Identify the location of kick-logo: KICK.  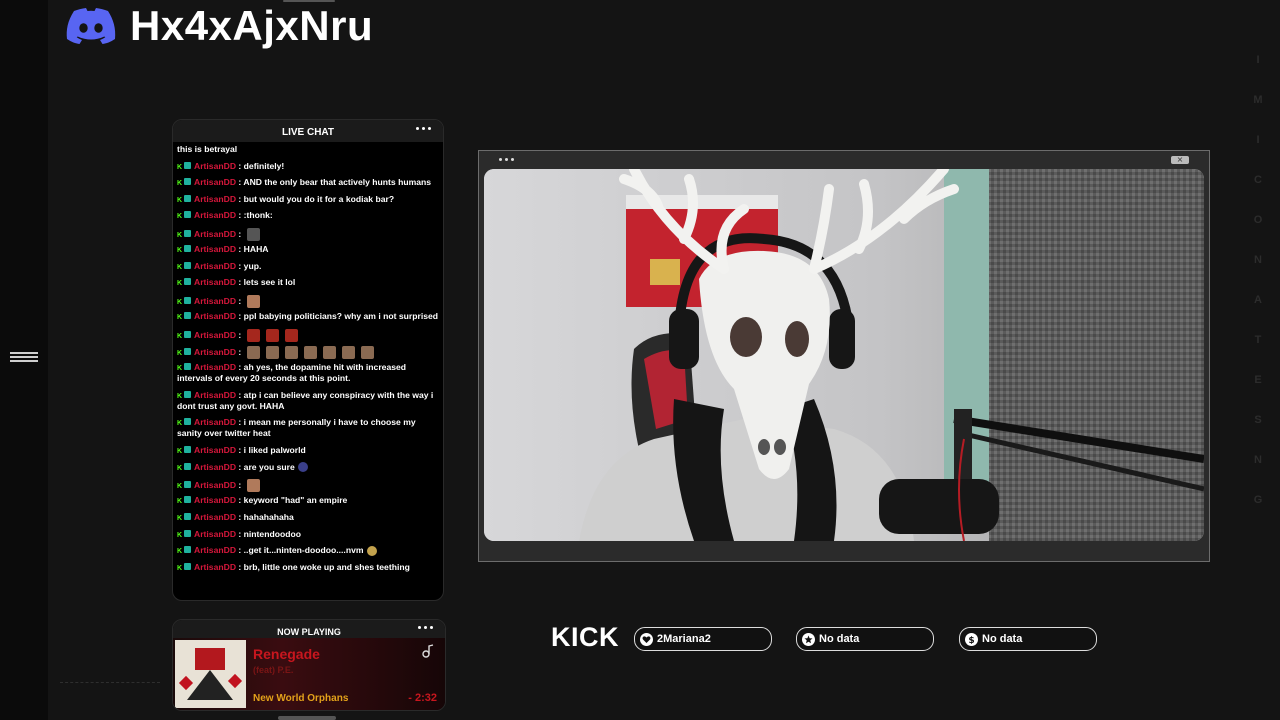
(585, 637).